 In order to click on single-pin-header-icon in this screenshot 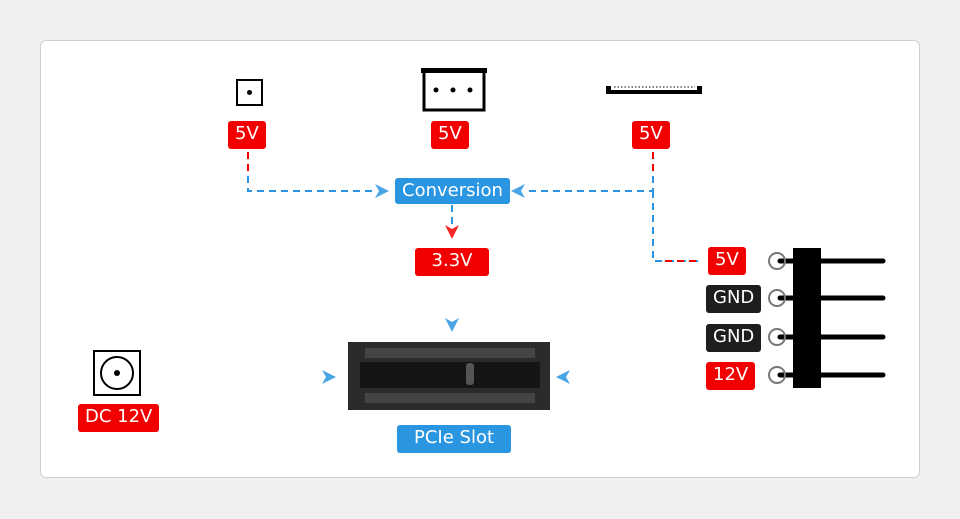, I will do `click(249, 92)`.